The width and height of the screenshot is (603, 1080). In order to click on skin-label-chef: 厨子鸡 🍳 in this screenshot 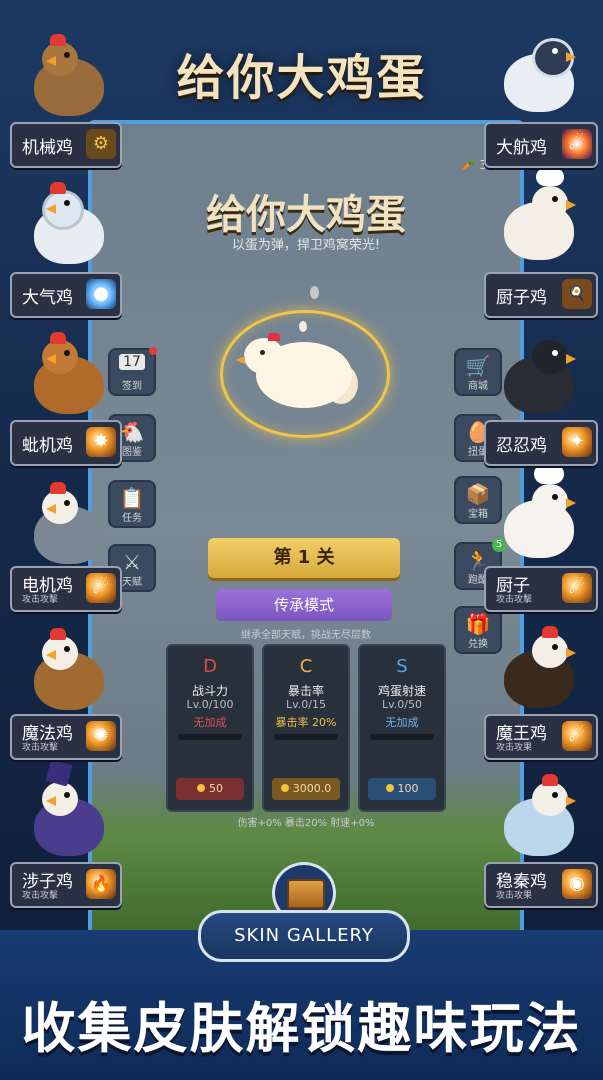, I will do `click(541, 295)`.